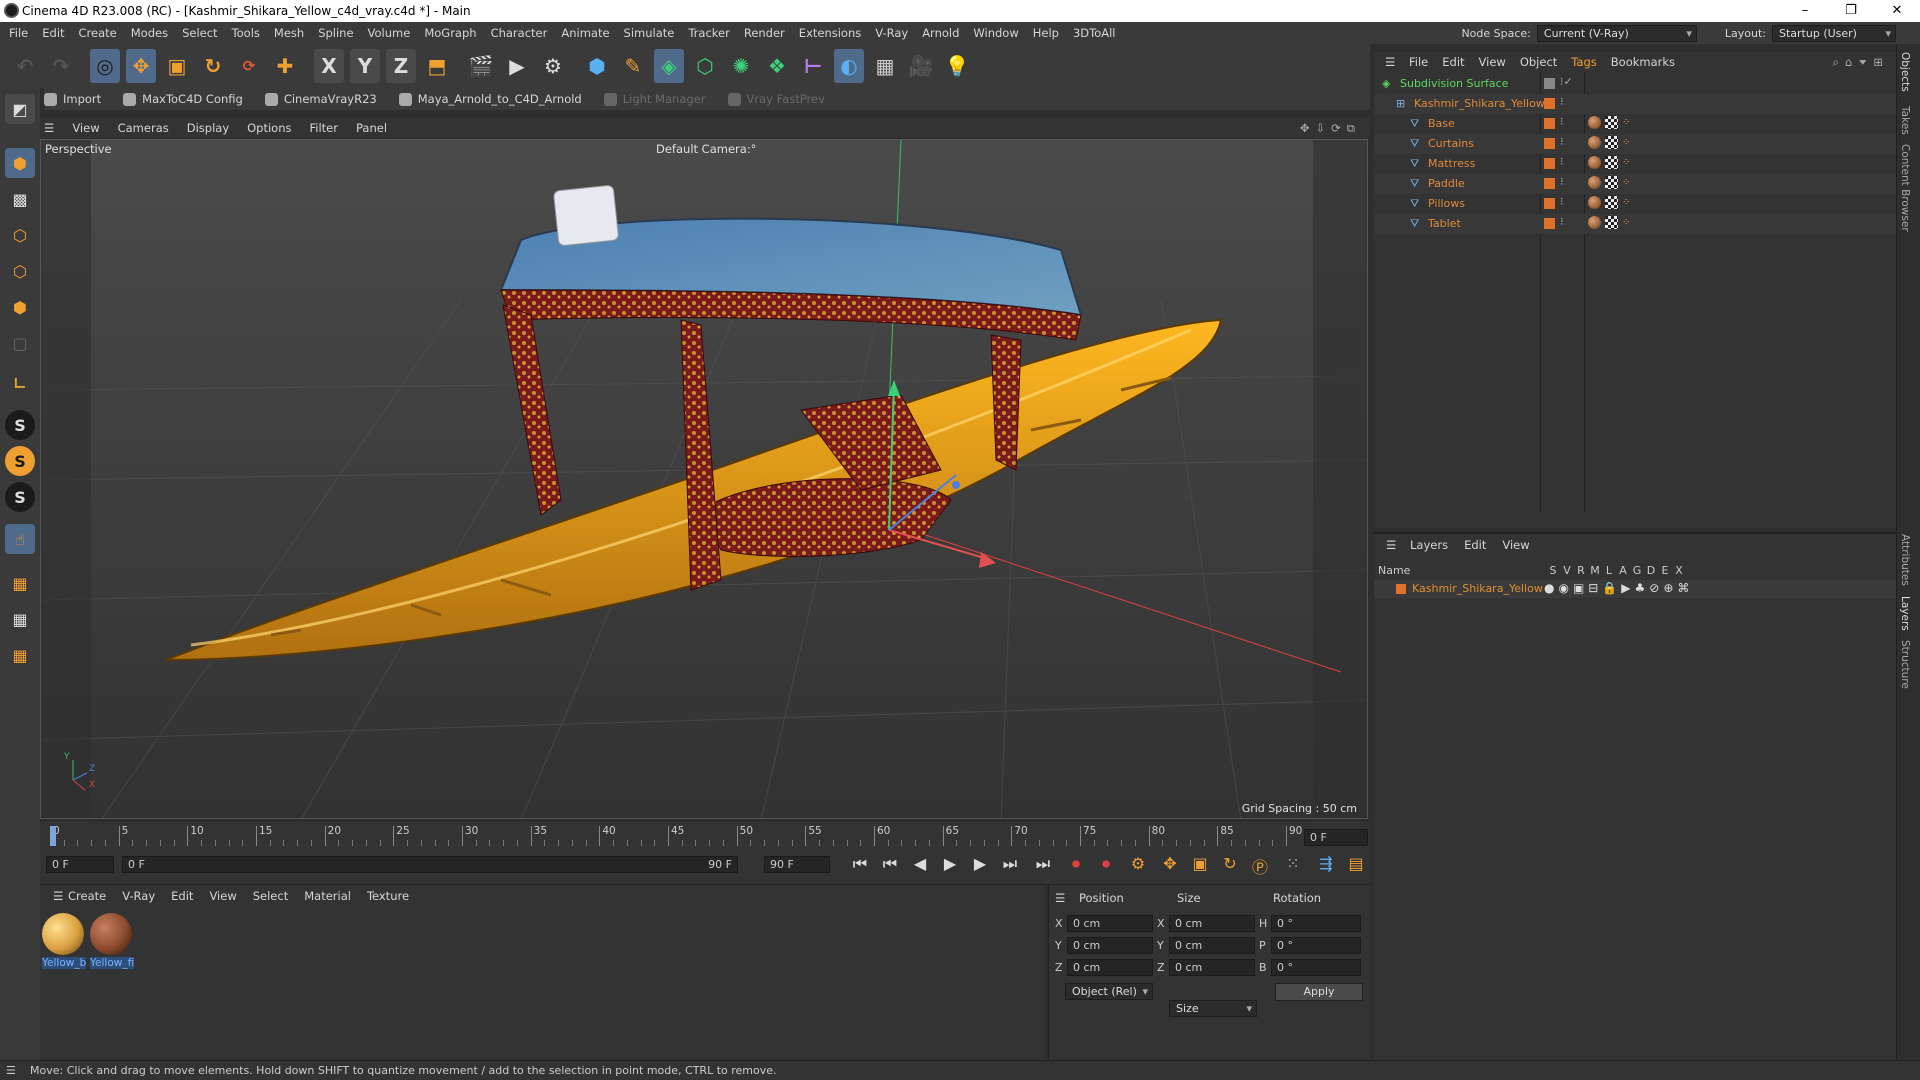  I want to click on menu-mograph: MoGraph, so click(450, 33).